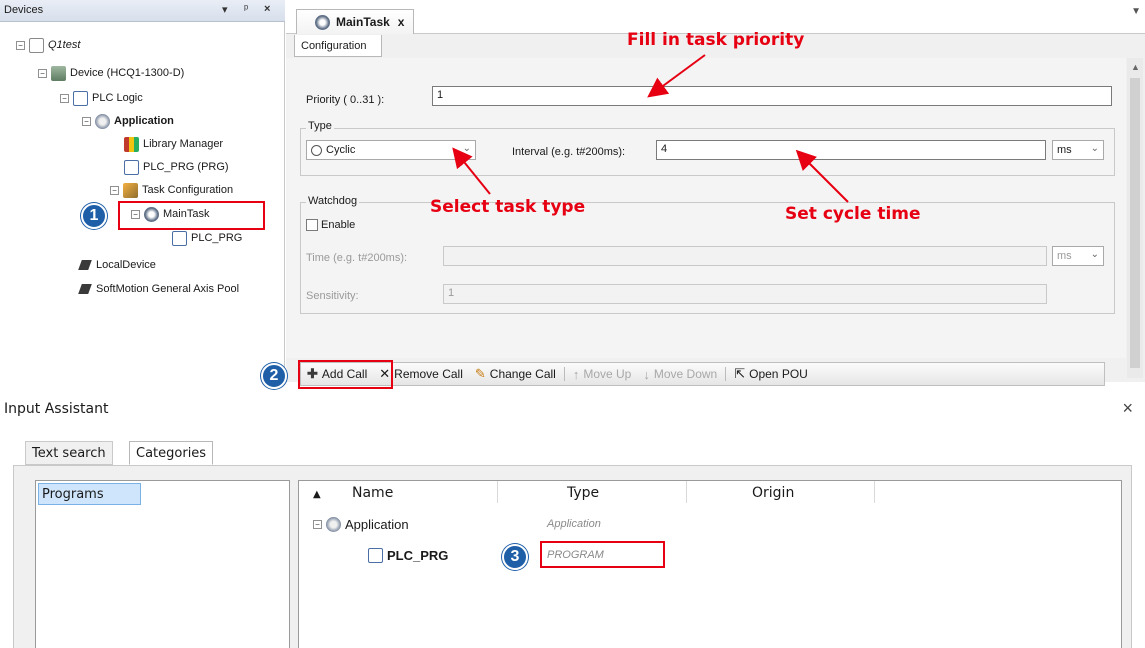 The height and width of the screenshot is (648, 1145). I want to click on move-down-button: ↓ Move Down, so click(680, 374).